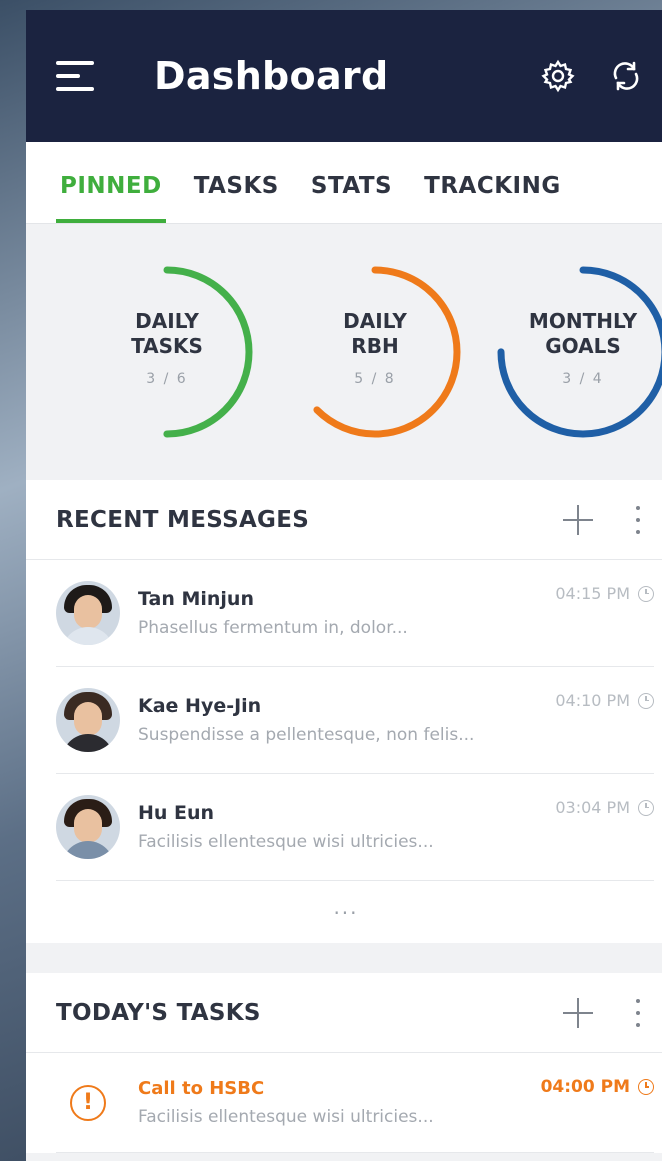 The height and width of the screenshot is (1161, 662). I want to click on page-title: Dashboard, so click(271, 76).